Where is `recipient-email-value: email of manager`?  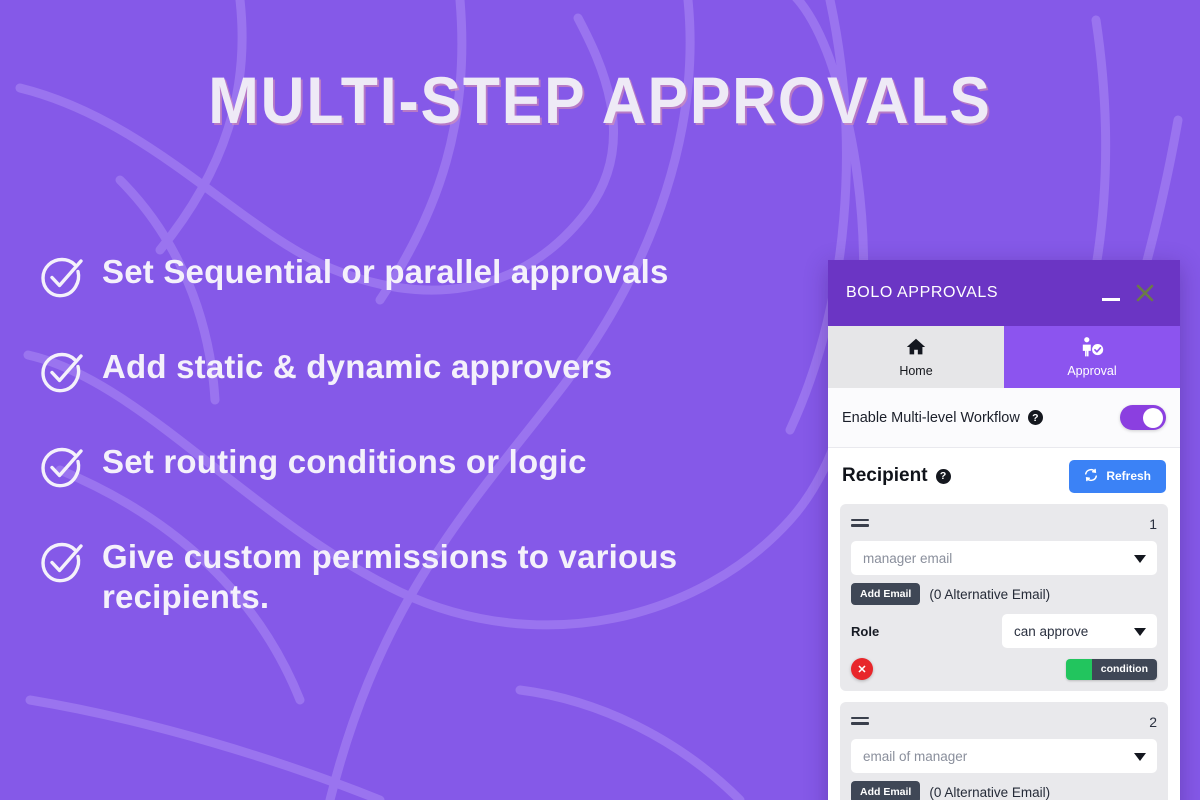
recipient-email-value: email of manager is located at coordinates (915, 756).